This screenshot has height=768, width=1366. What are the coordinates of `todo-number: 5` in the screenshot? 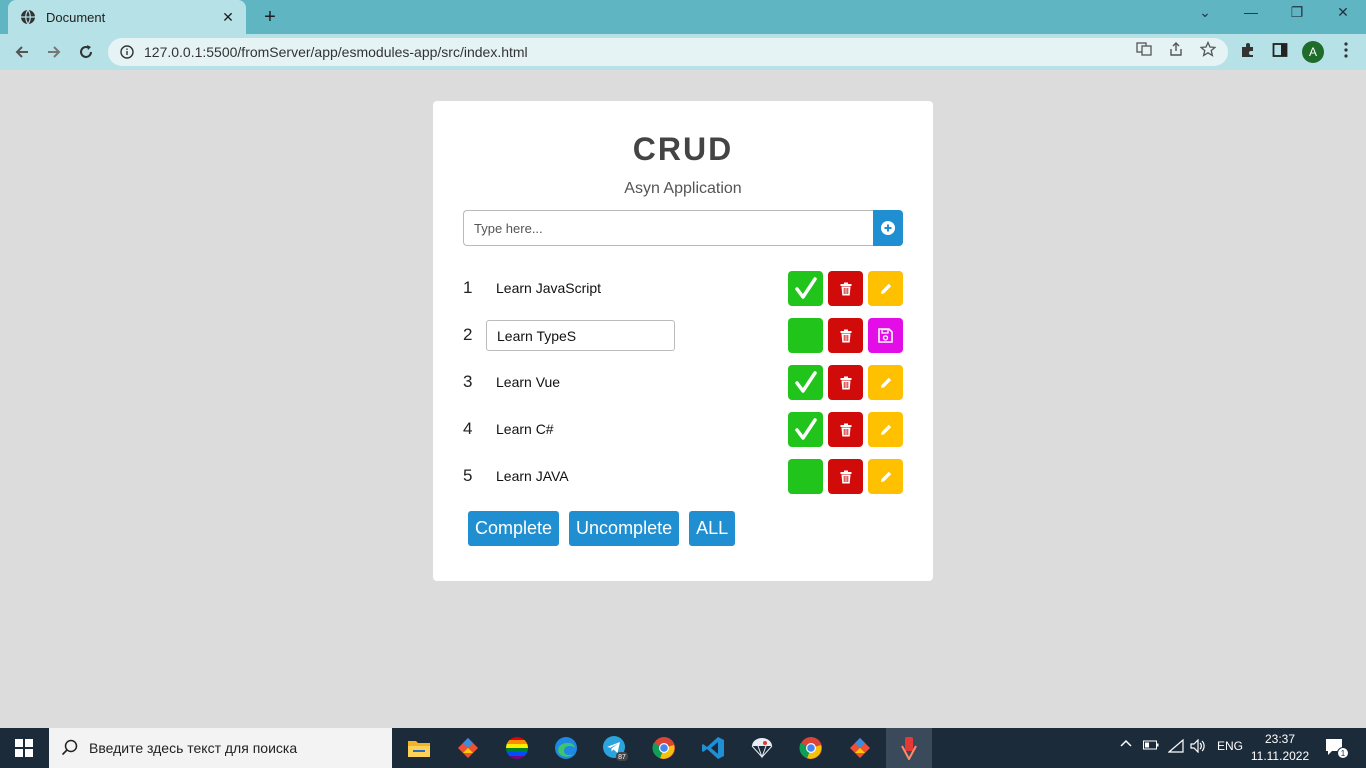 It's located at (468, 475).